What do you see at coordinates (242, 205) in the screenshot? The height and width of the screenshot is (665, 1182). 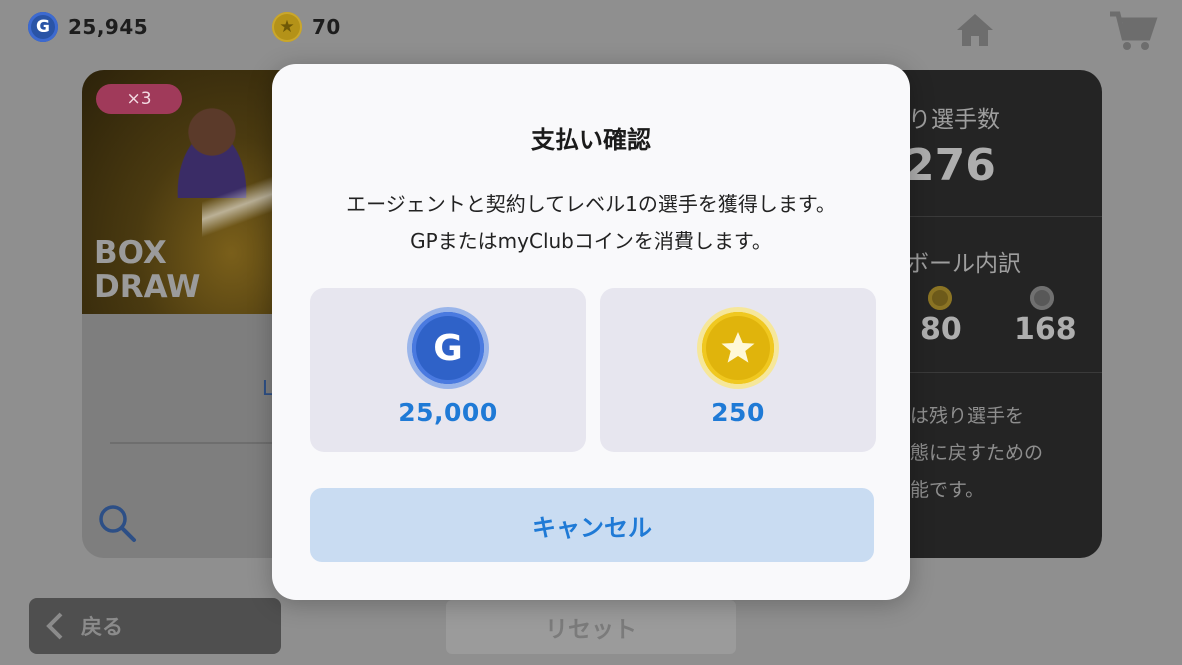 I see `sparkle-effect` at bounding box center [242, 205].